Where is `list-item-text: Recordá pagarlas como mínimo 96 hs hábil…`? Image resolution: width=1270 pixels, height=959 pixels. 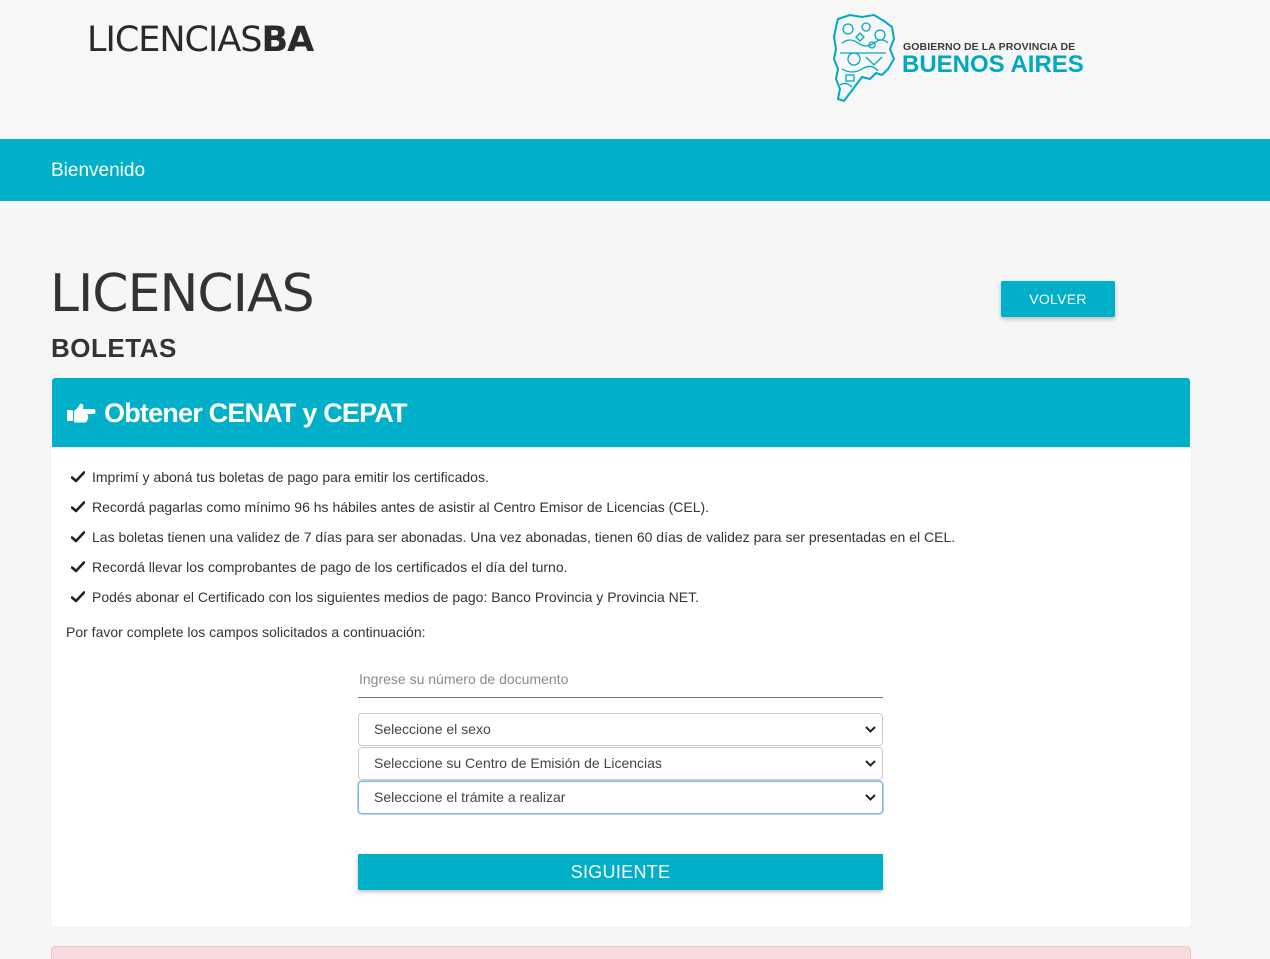
list-item-text: Recordá pagarlas como mínimo 96 hs hábil… is located at coordinates (401, 507).